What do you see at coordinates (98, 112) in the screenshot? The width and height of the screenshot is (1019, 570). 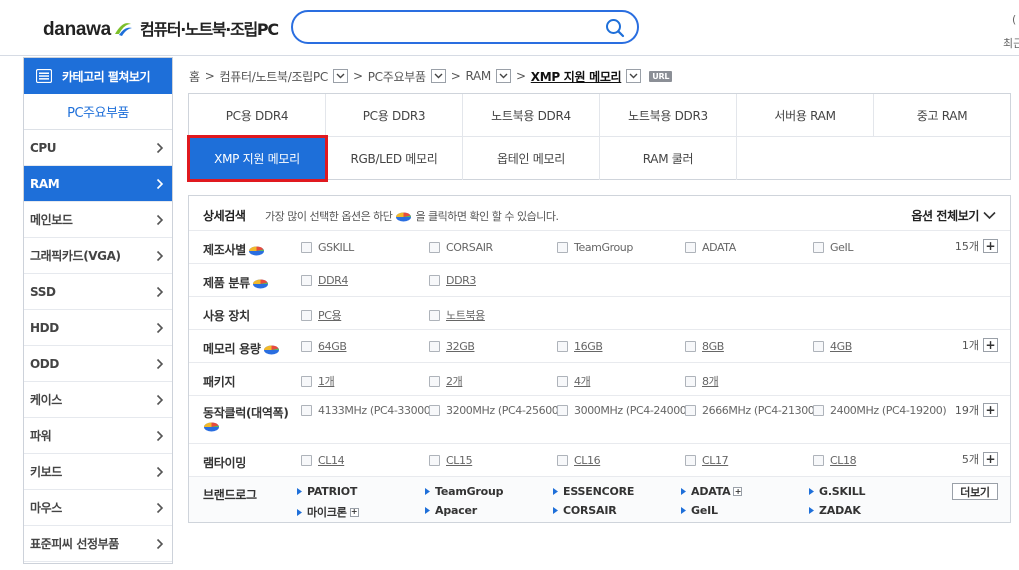 I see `sidebar-subtitle: PC주요부품` at bounding box center [98, 112].